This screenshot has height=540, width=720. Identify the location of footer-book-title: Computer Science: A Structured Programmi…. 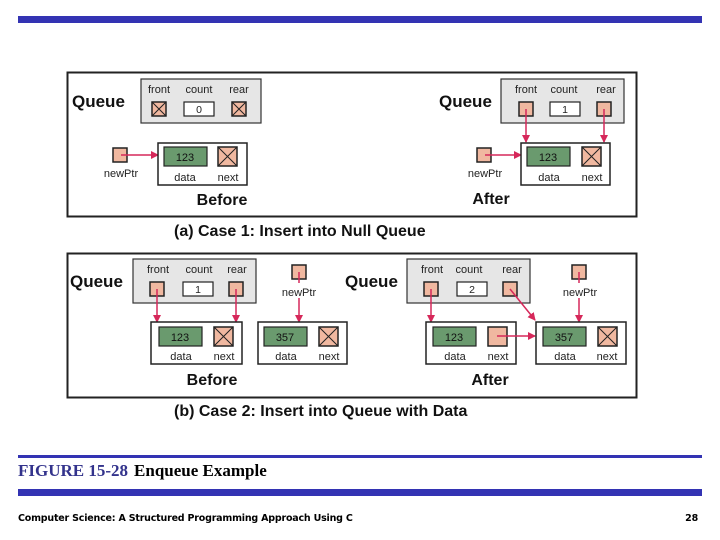
(185, 518).